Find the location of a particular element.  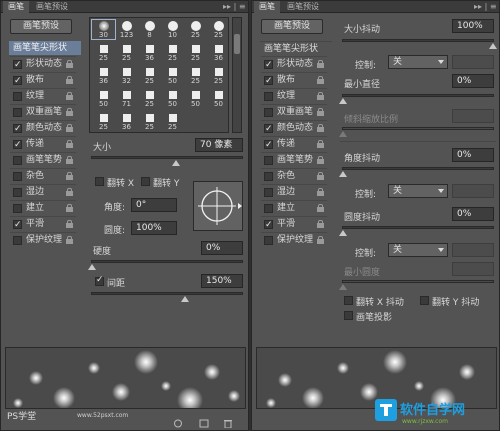

brush-tip-shape-item: 画笔笔尖形状 is located at coordinates (296, 48).